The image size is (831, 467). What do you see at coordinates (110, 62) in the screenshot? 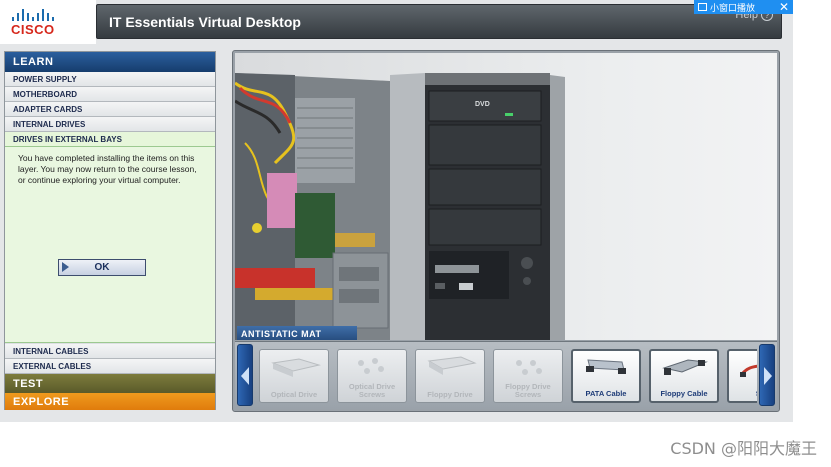
I see `learn-header: LEARN` at bounding box center [110, 62].